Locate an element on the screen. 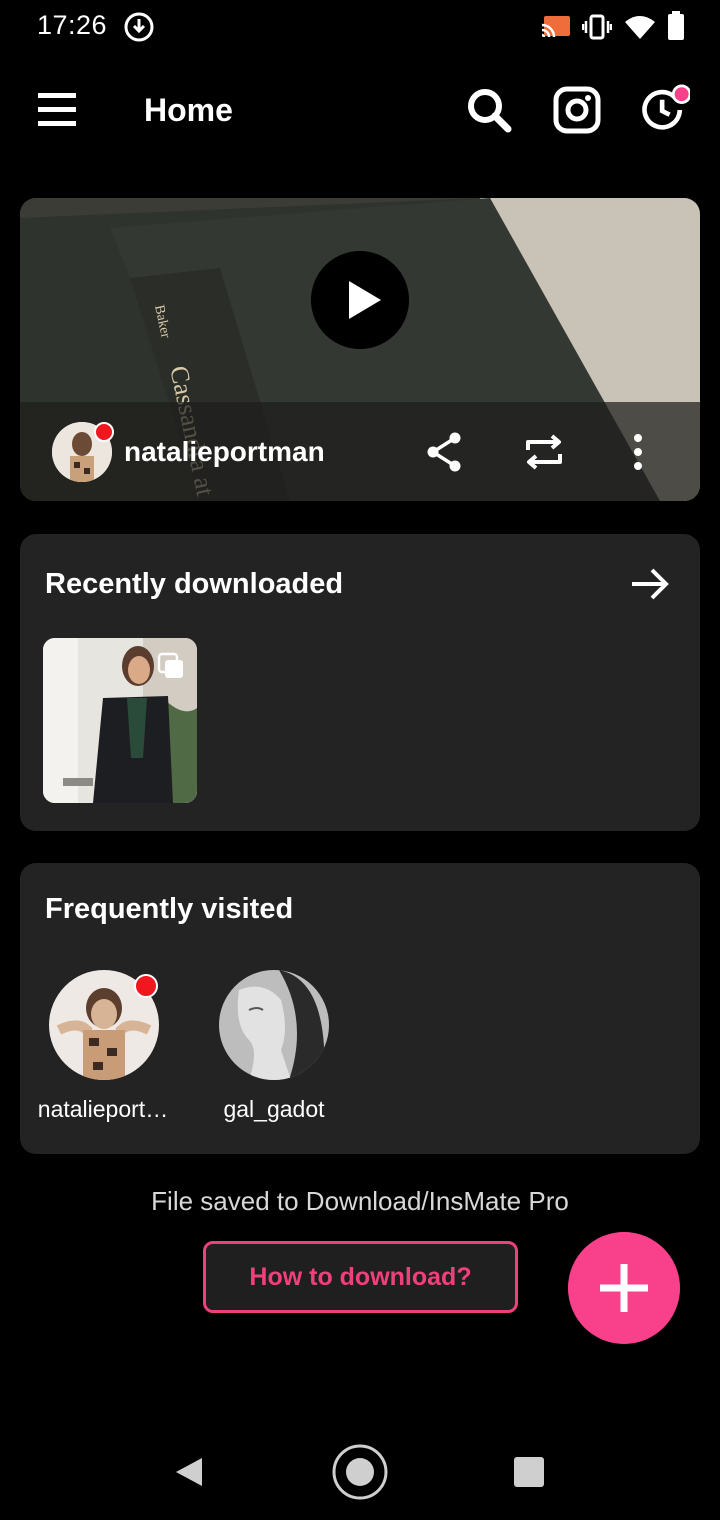 The image size is (720, 1520). avatar-image is located at coordinates (274, 1025).